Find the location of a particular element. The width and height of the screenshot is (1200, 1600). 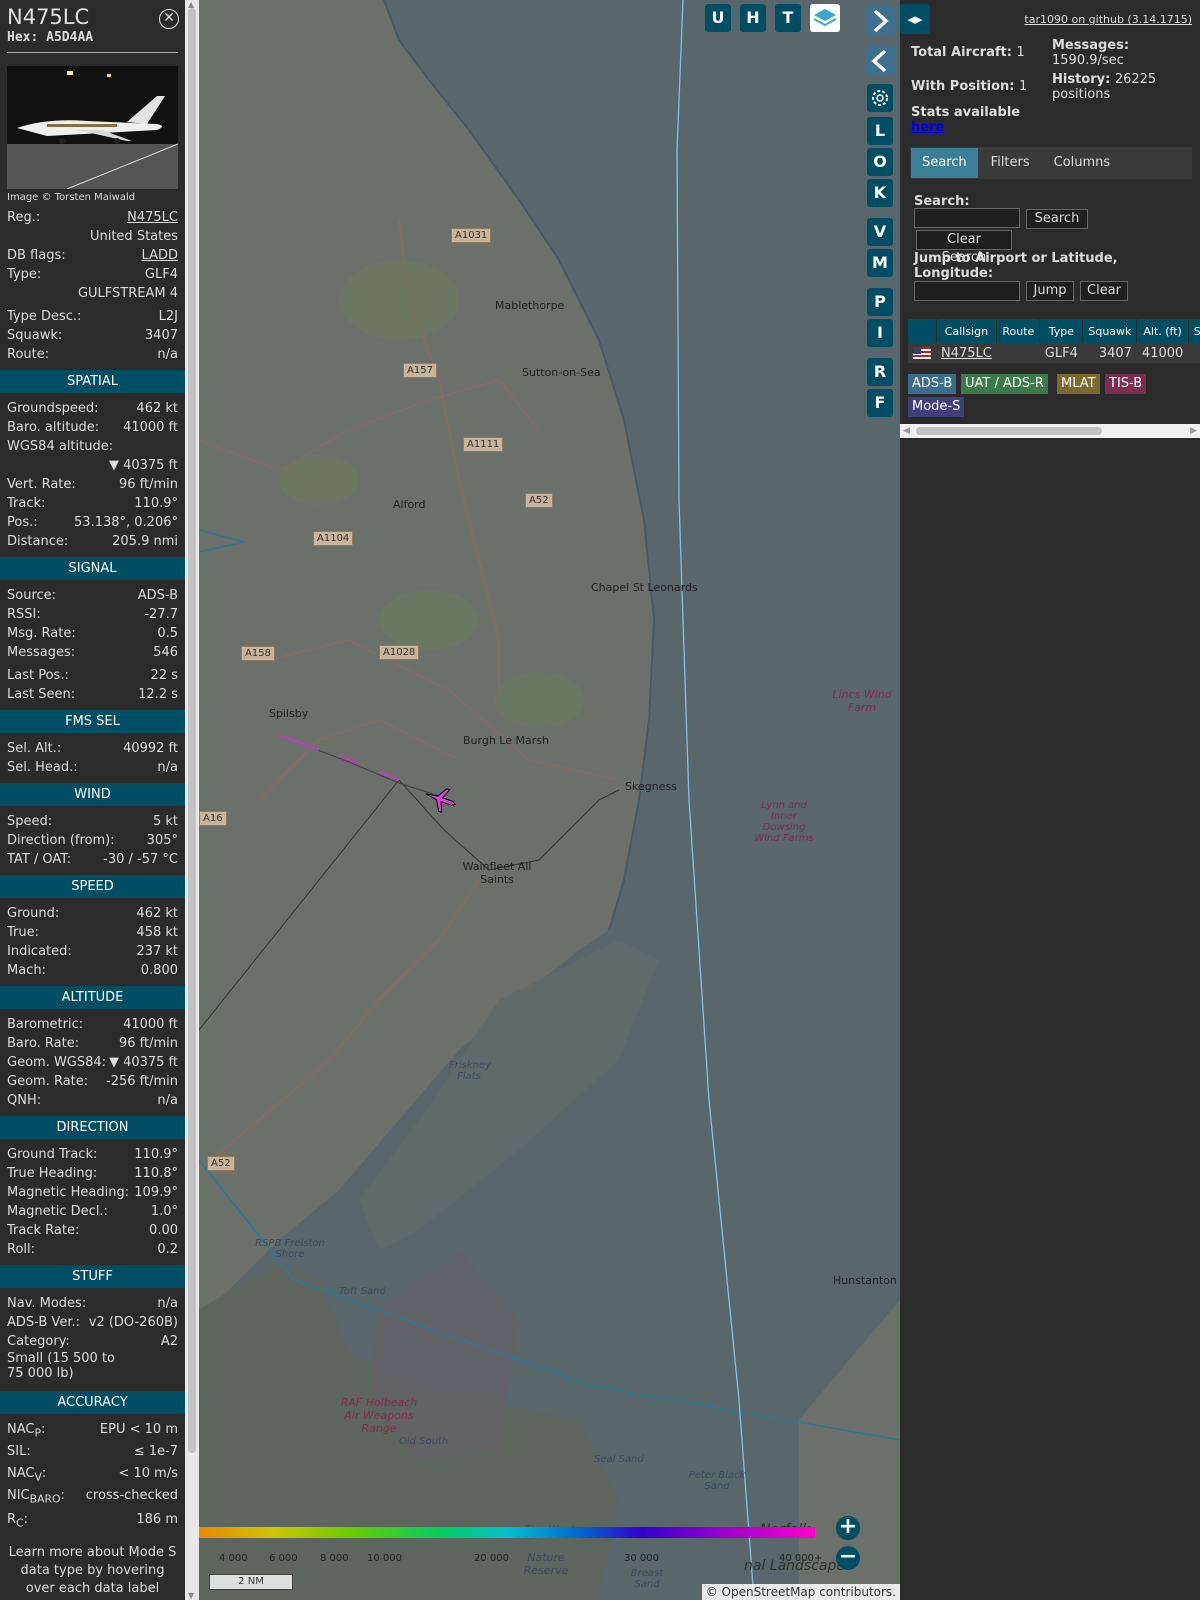

place-lynn-wind-farms: Lynn and Inner Dowsing Wind Farms is located at coordinates (784, 822).